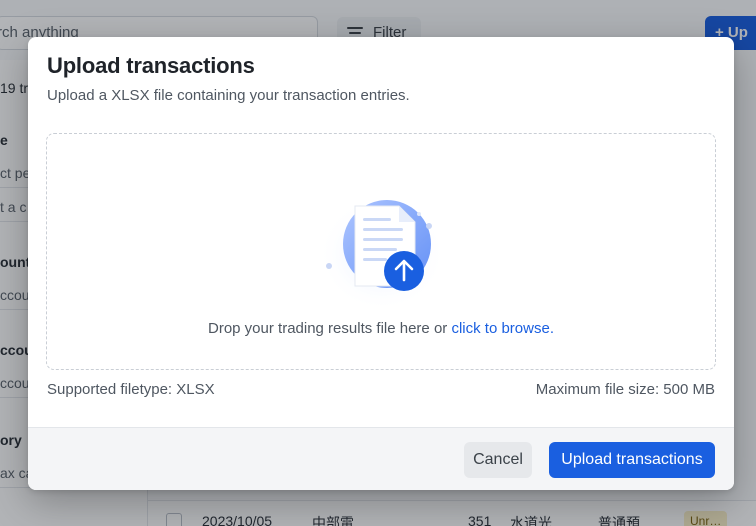  I want to click on dropzone-text: Drop your trading results file here or, so click(330, 328).